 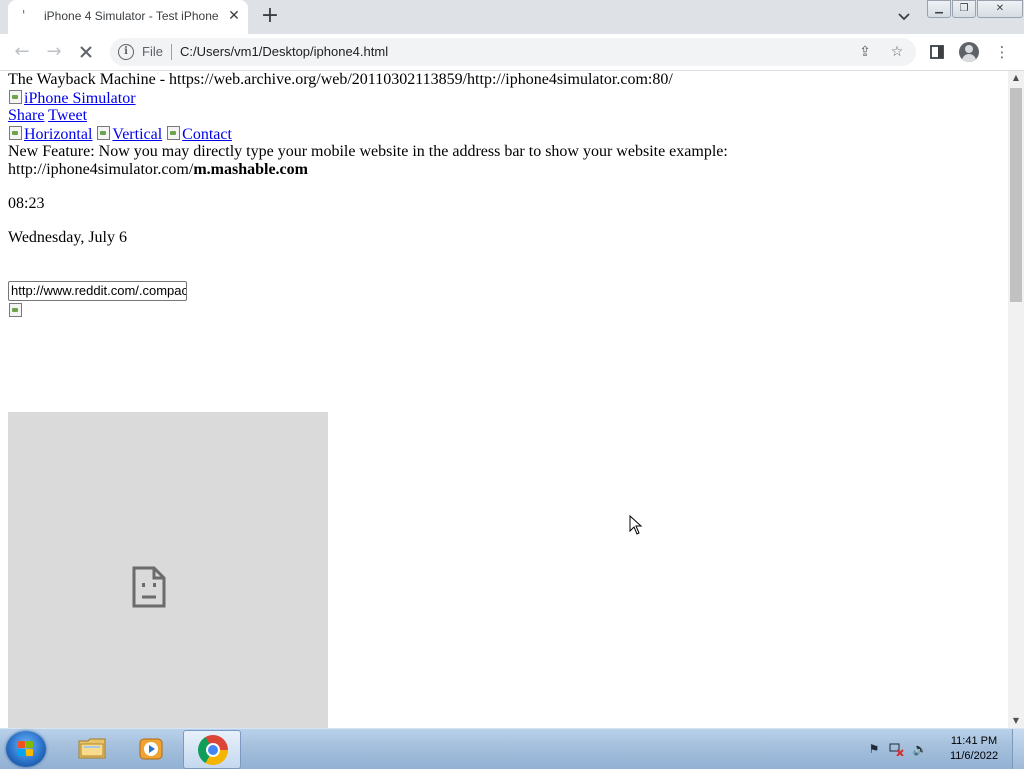 What do you see at coordinates (80, 98) in the screenshot?
I see `logo-alt-text: iPhone Simulator` at bounding box center [80, 98].